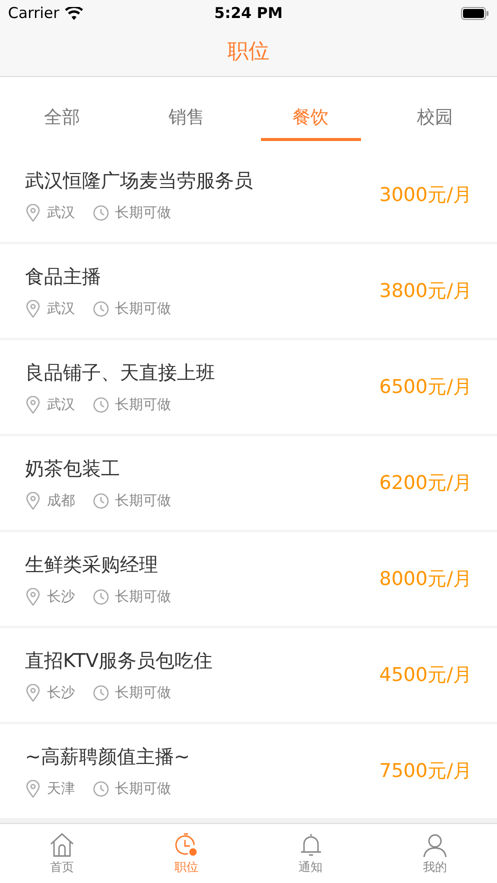 Image resolution: width=497 pixels, height=883 pixels. What do you see at coordinates (248, 771) in the screenshot?
I see `job-card: ~高薪聘颜值主播~ 天津 长期可做 7500元/月` at bounding box center [248, 771].